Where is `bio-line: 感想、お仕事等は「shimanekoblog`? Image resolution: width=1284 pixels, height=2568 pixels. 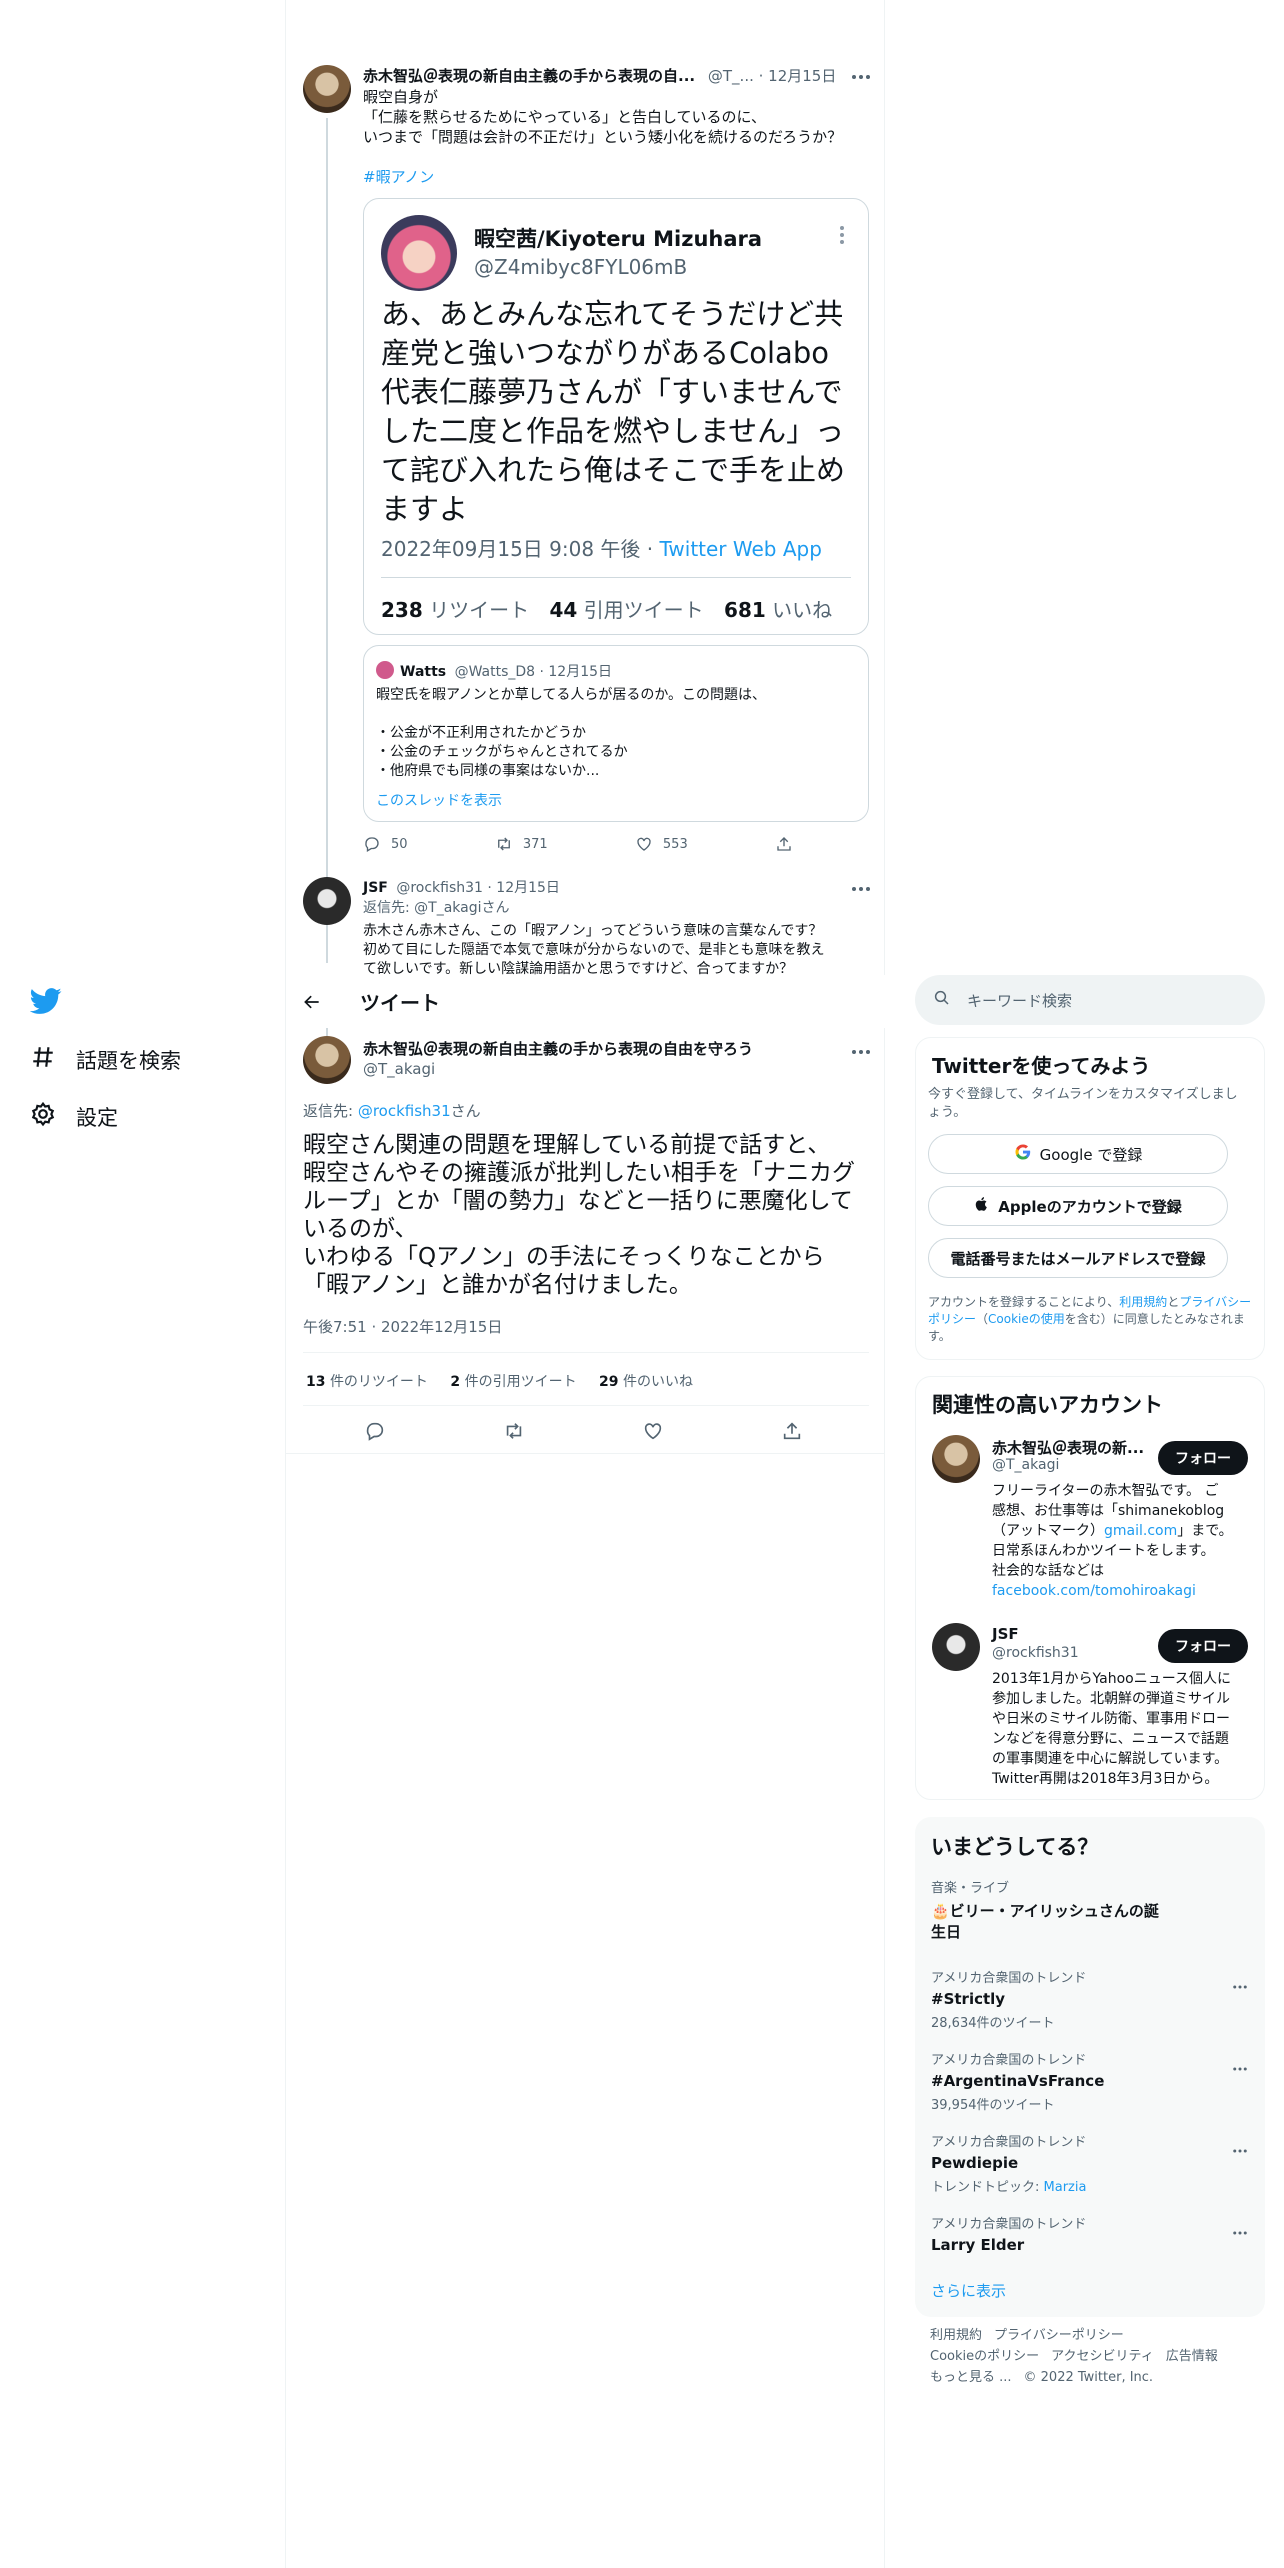
bio-line: 感想、お仕事等は「shimanekoblog is located at coordinates (1108, 1511).